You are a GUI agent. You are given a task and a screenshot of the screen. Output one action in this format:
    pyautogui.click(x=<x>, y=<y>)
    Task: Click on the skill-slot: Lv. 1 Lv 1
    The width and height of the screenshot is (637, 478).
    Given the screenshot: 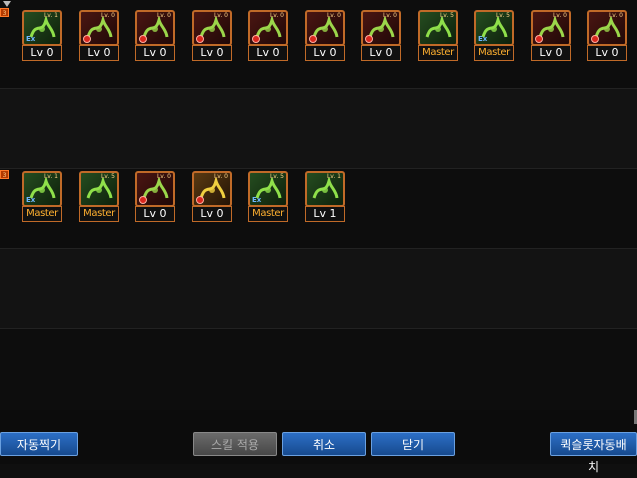 What is the action you would take?
    pyautogui.click(x=325, y=197)
    